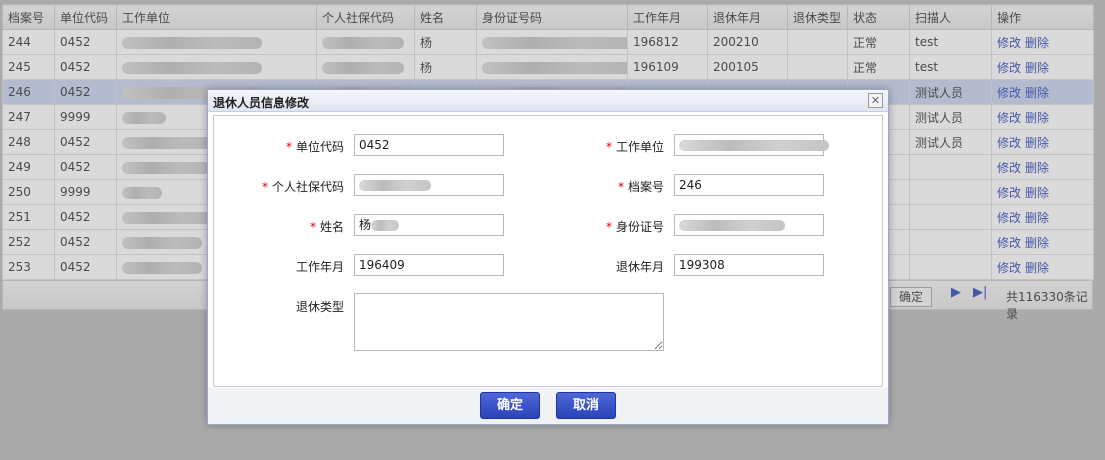 The width and height of the screenshot is (1105, 460). Describe the element at coordinates (365, 225) in the screenshot. I see `name-value: 杨` at that location.